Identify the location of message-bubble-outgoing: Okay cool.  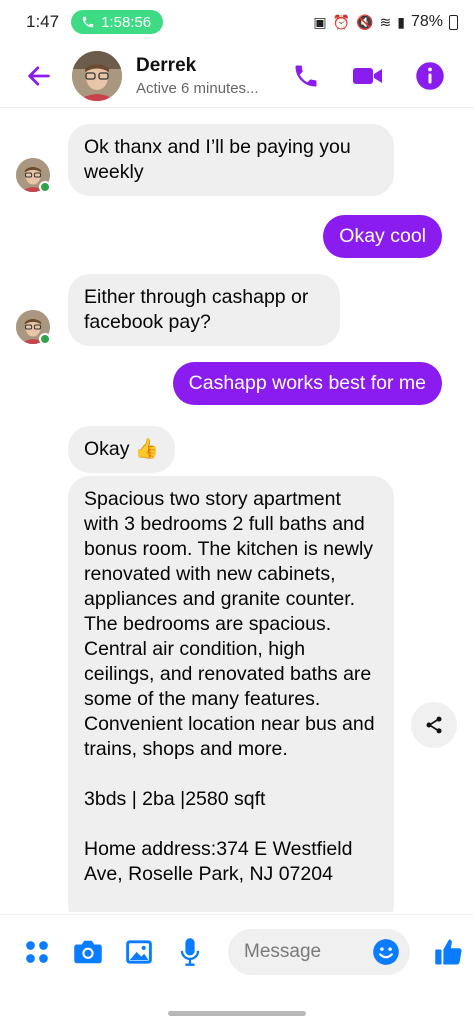
(382, 236).